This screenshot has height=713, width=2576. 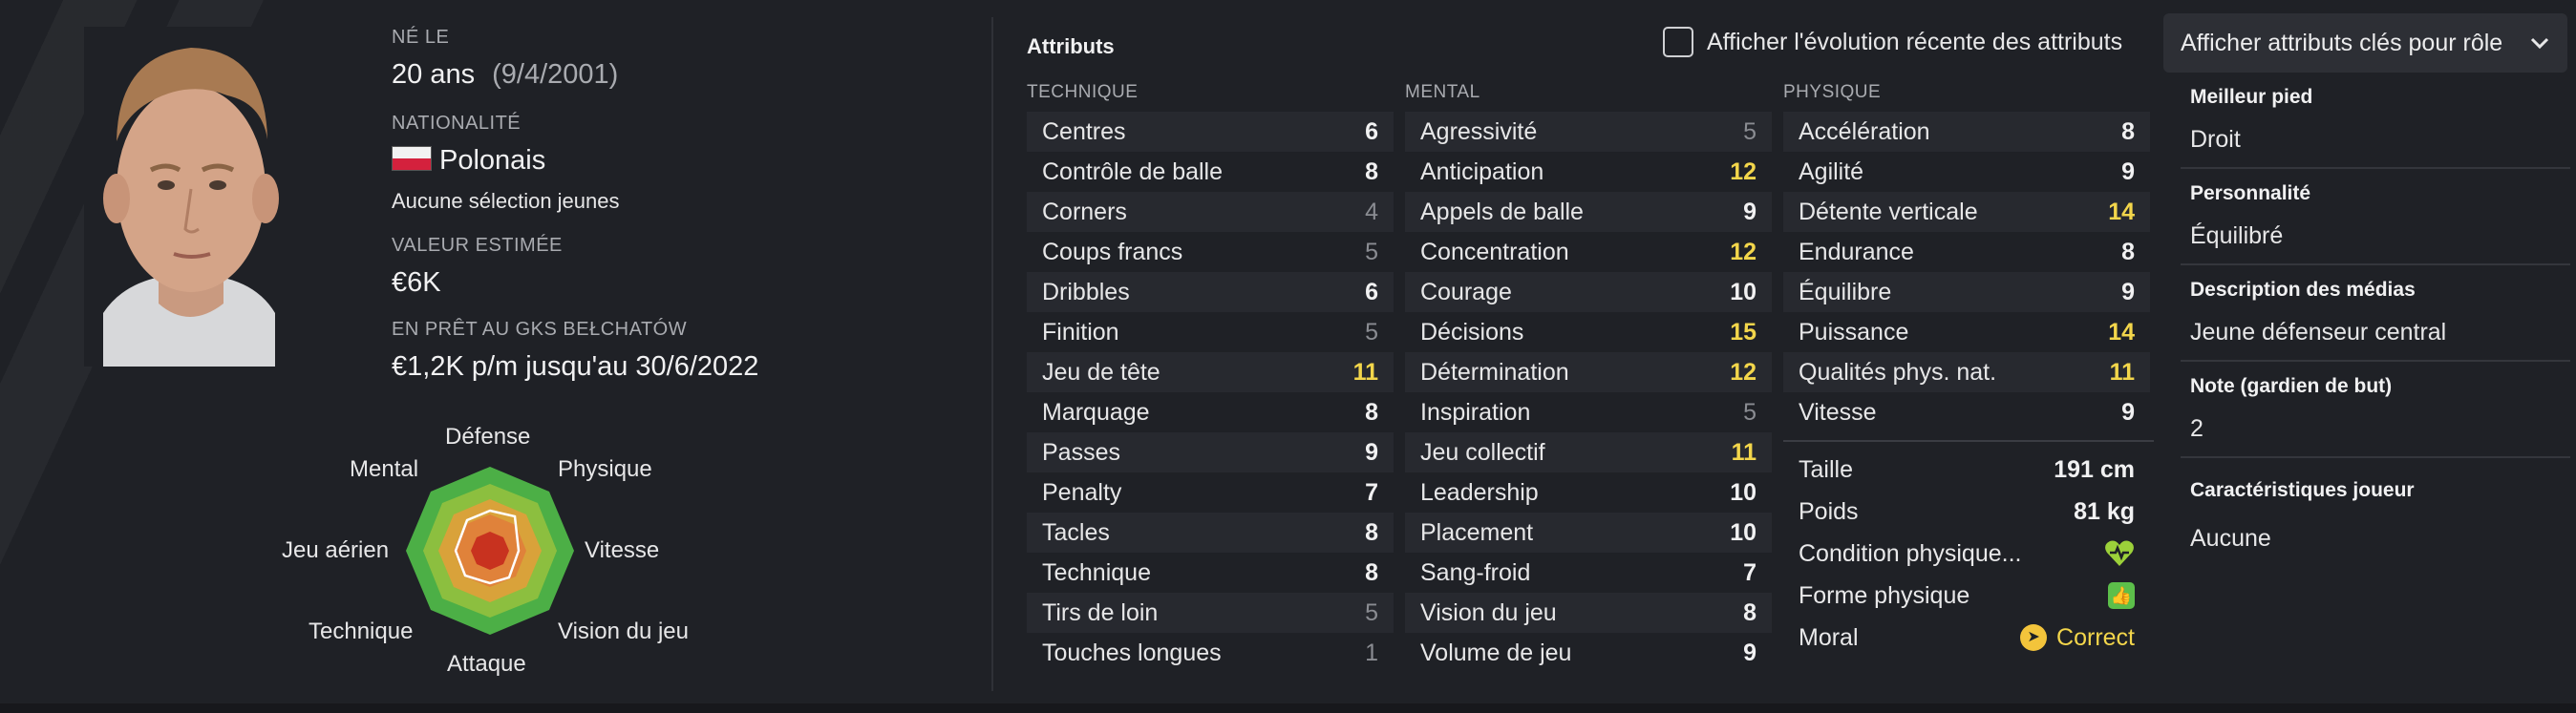 What do you see at coordinates (1210, 292) in the screenshot?
I see `attribute-row-technique: Dribbles 6` at bounding box center [1210, 292].